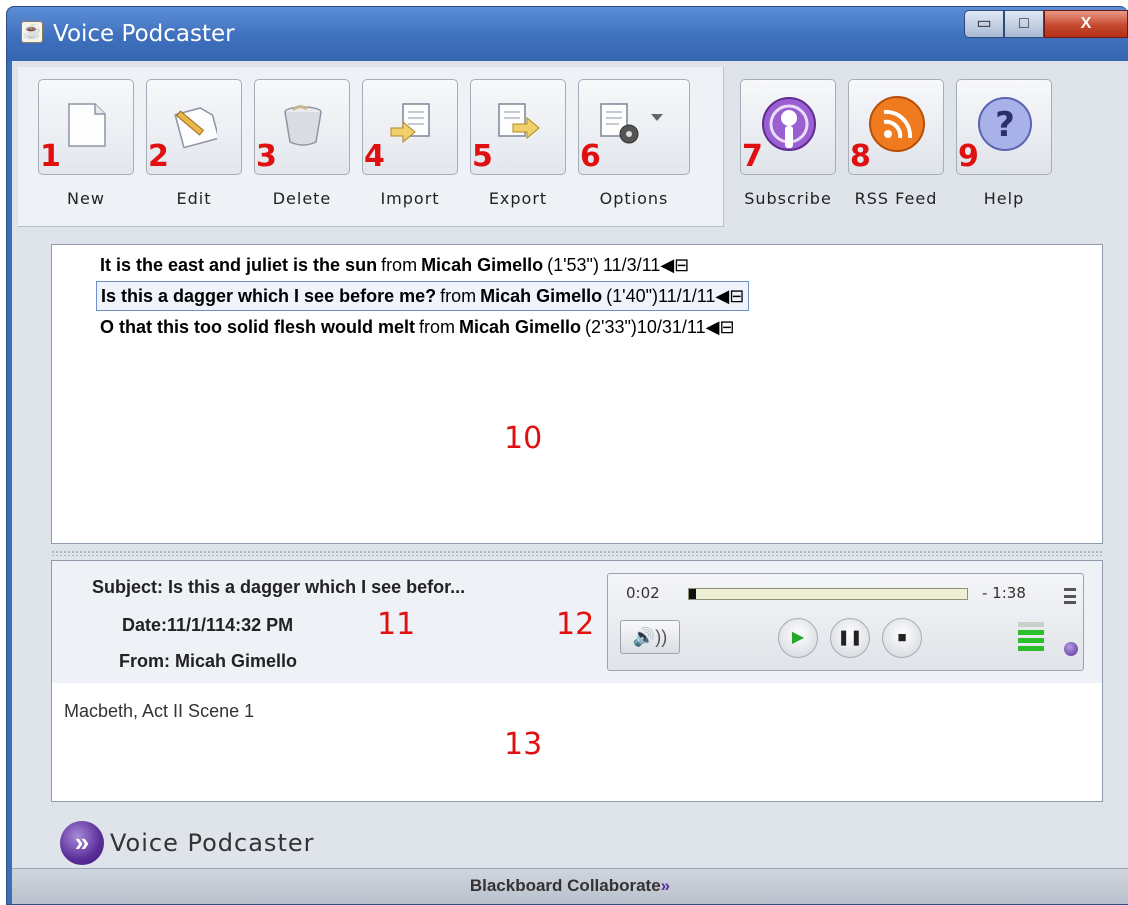 This screenshot has height=905, width=1128. I want to click on feed-toolbar: 7 Subscribe 8 RSS Feed ? 9 Help, so click(926, 147).